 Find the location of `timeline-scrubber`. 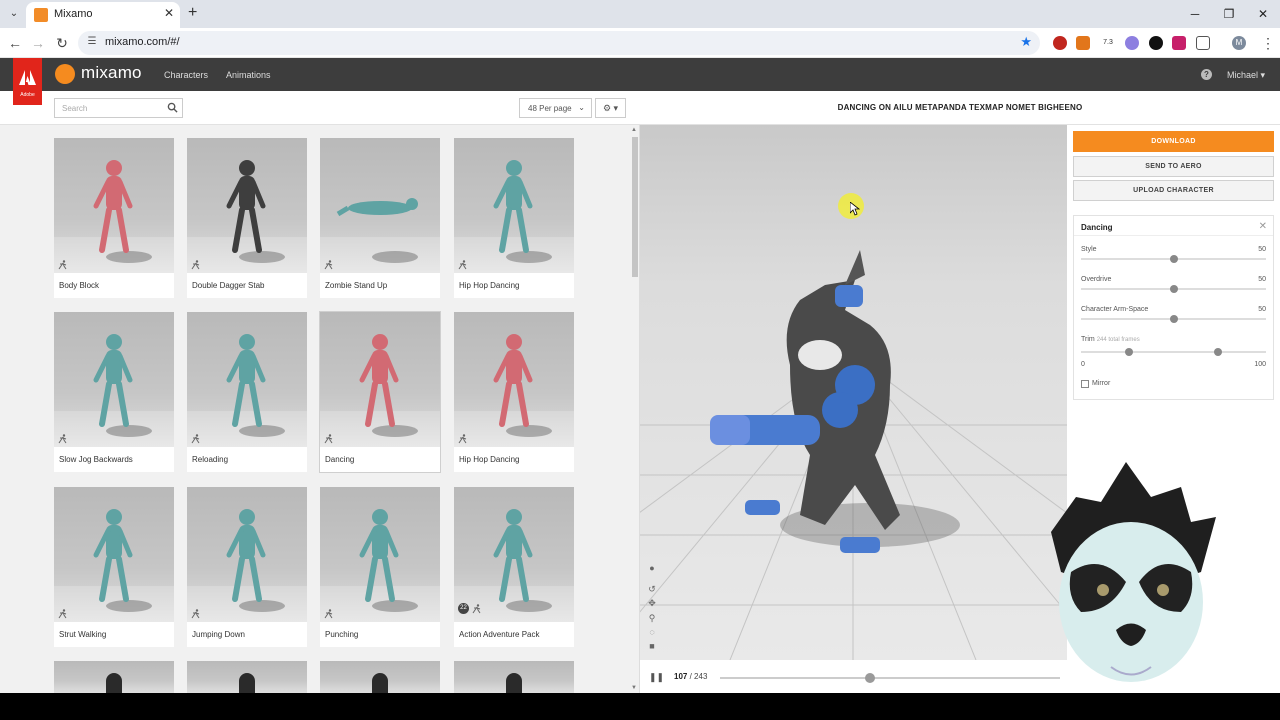

timeline-scrubber is located at coordinates (869, 678).